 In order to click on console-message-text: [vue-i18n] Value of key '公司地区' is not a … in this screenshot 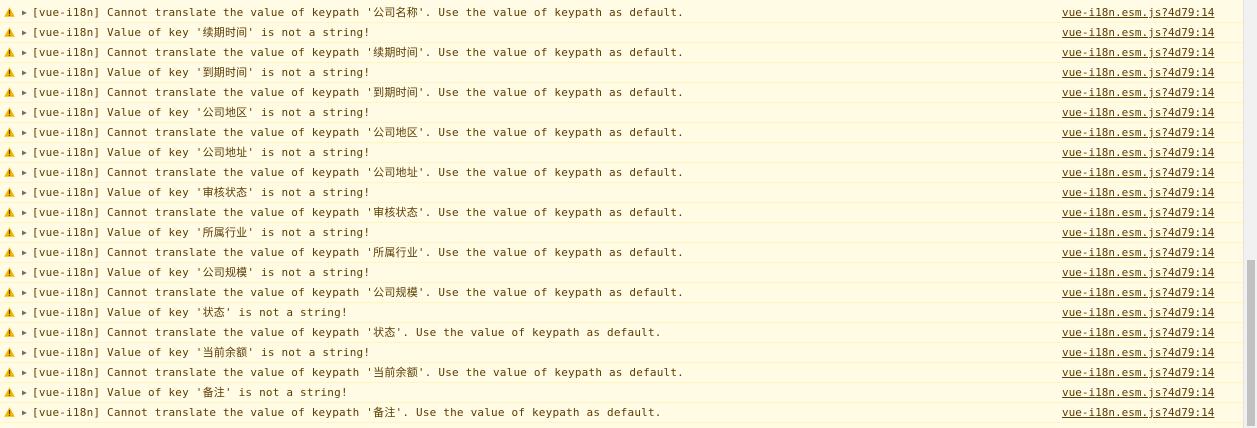, I will do `click(201, 112)`.